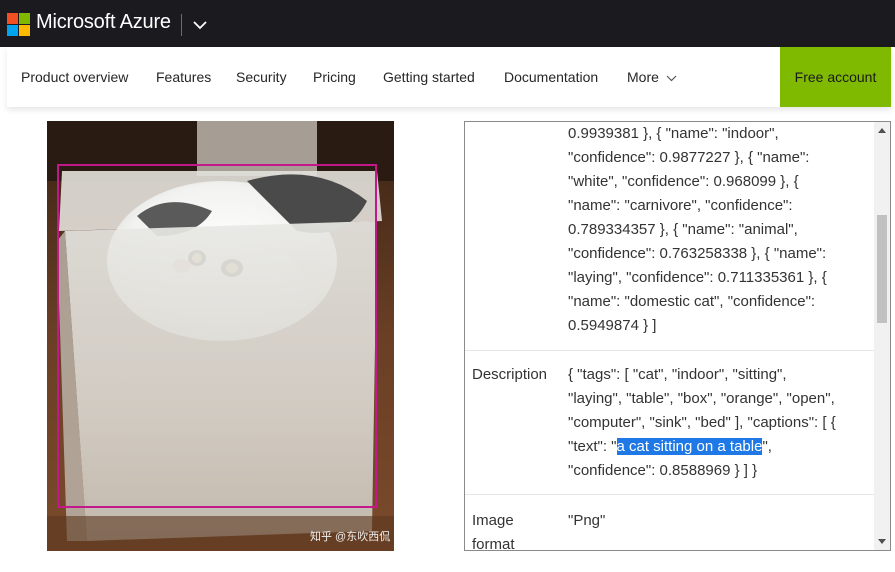 Image resolution: width=895 pixels, height=572 pixels. What do you see at coordinates (692, 301) in the screenshot?
I see `value-line: "name": "domestic cat", "confidence":` at bounding box center [692, 301].